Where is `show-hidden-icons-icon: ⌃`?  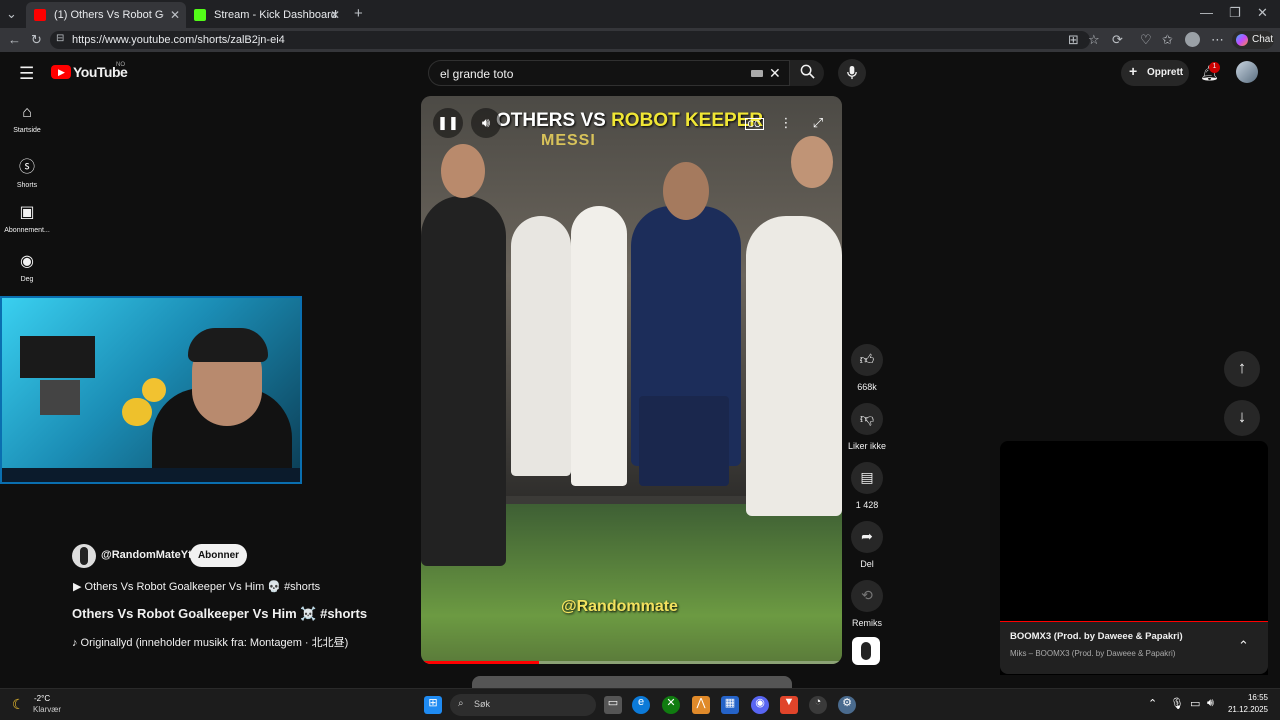
show-hidden-icons-icon: ⌃ is located at coordinates (1152, 703).